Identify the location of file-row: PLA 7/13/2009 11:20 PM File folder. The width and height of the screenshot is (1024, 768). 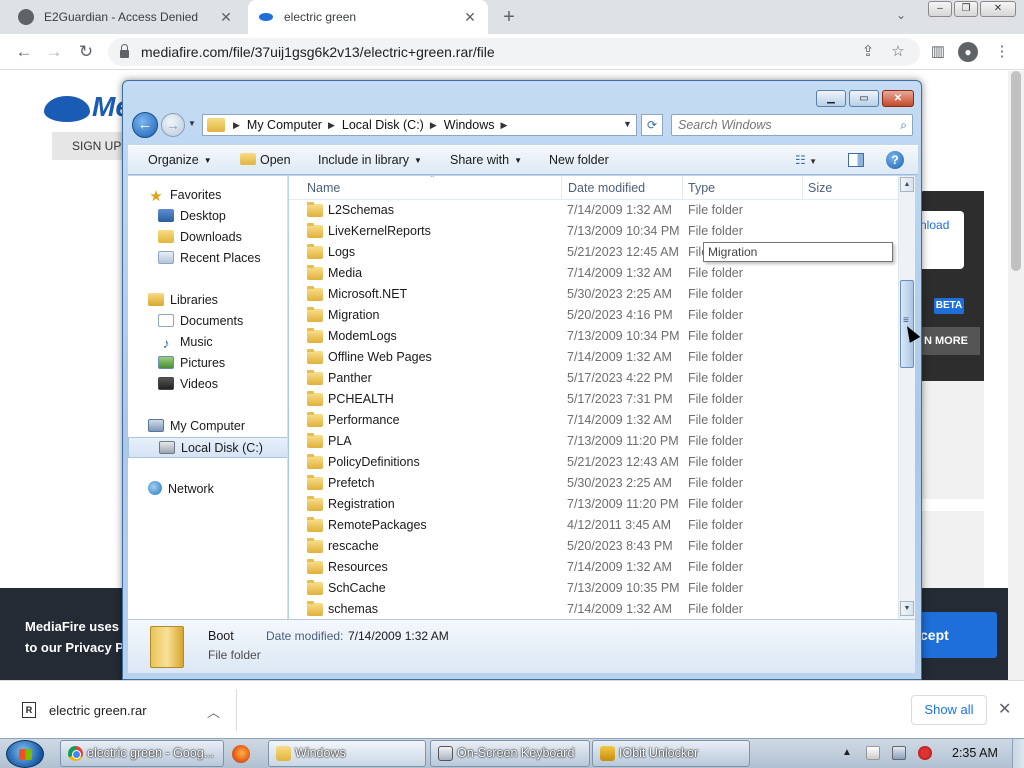
(596, 441).